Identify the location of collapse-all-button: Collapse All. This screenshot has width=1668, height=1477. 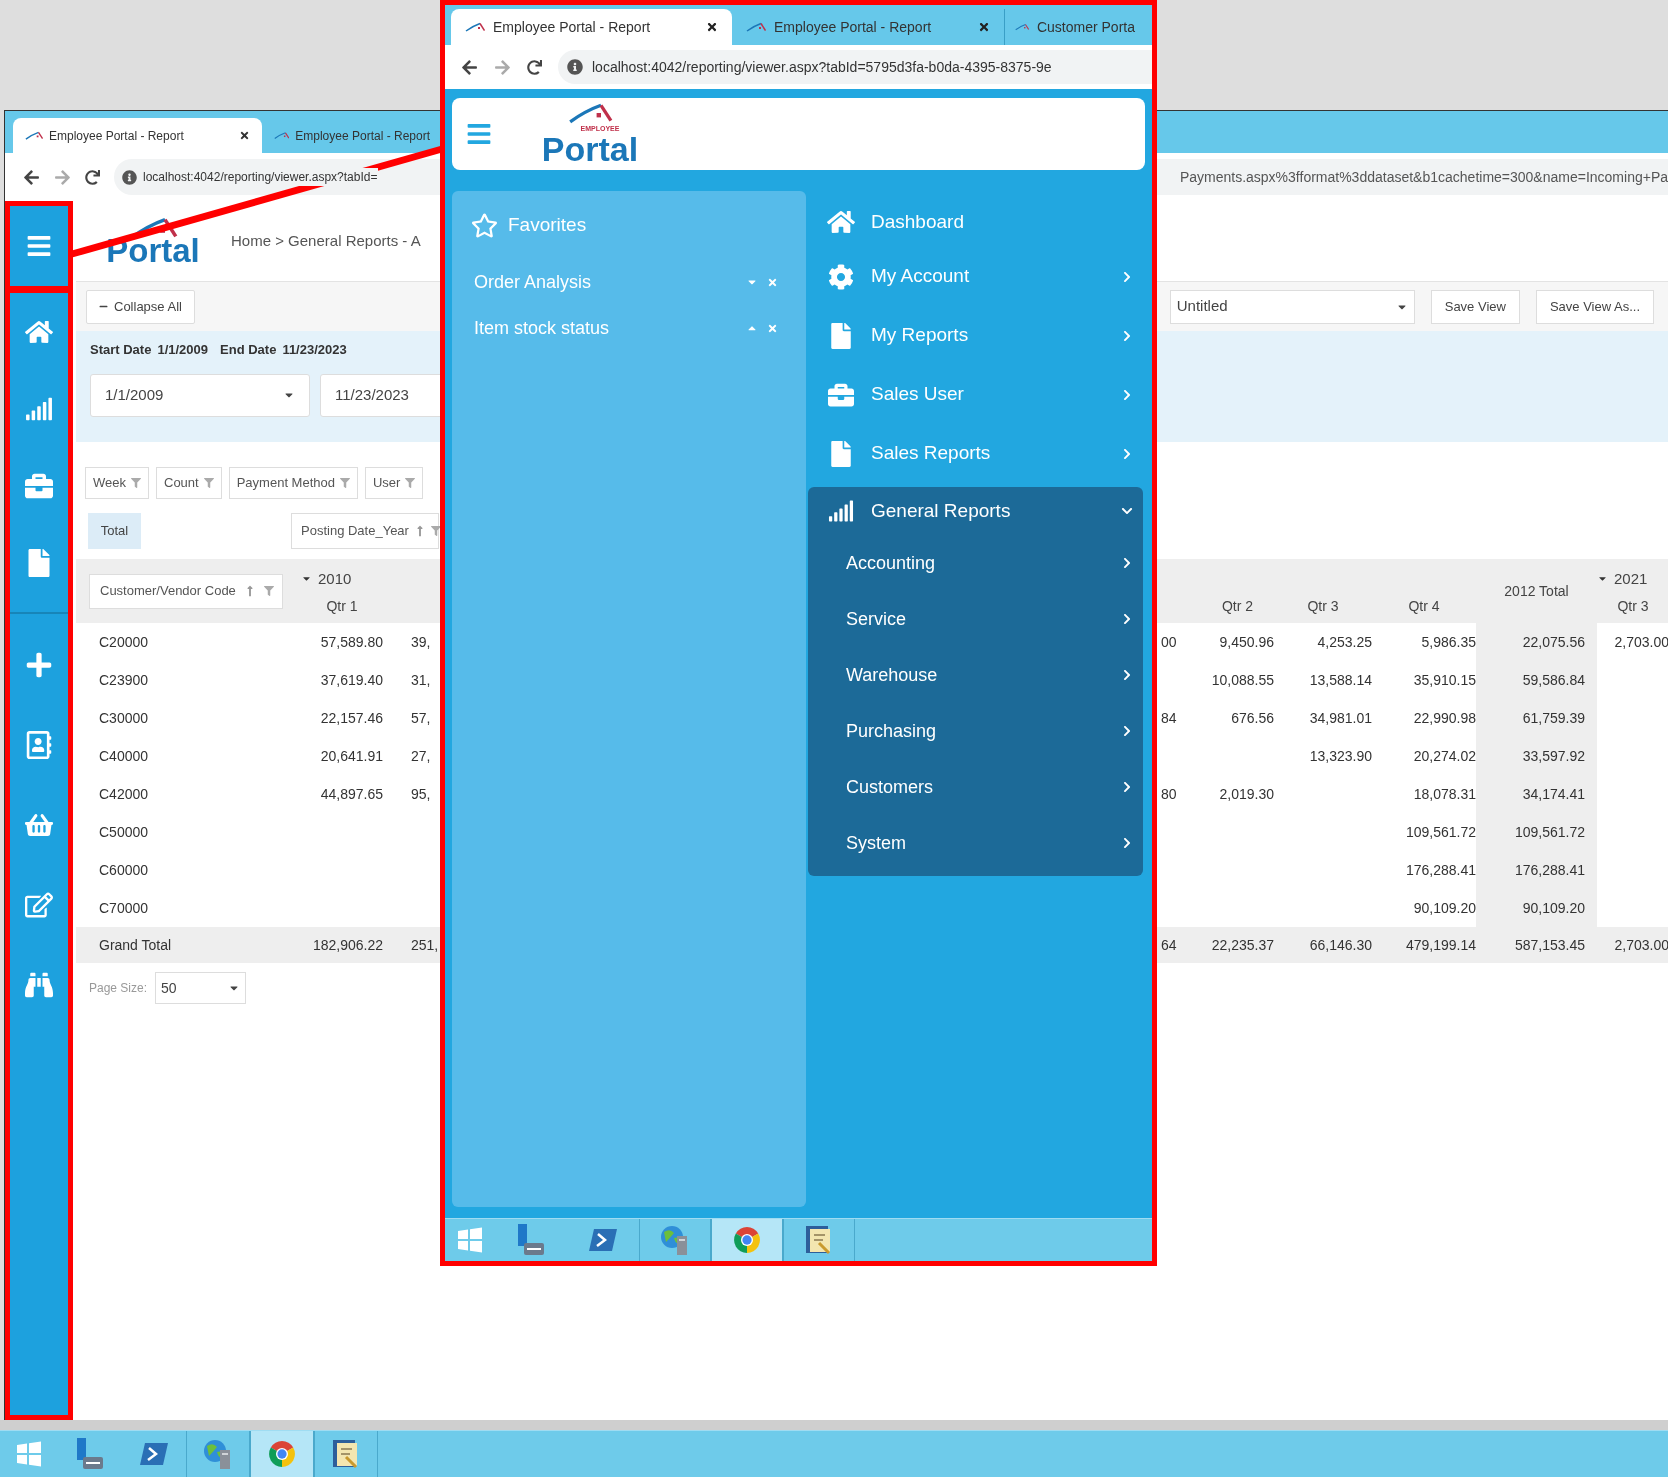
(140, 306).